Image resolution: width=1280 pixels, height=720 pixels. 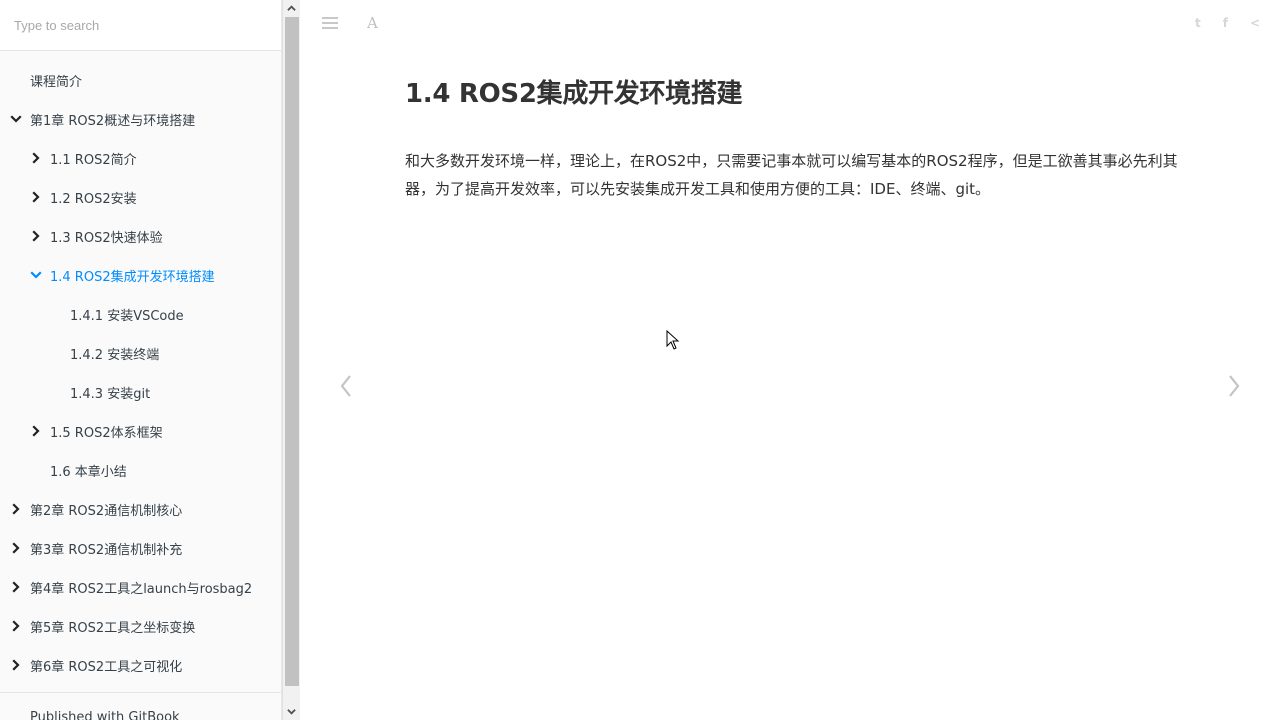 I want to click on sidebar-item: 1.4.2 安装终端, so click(x=140, y=353).